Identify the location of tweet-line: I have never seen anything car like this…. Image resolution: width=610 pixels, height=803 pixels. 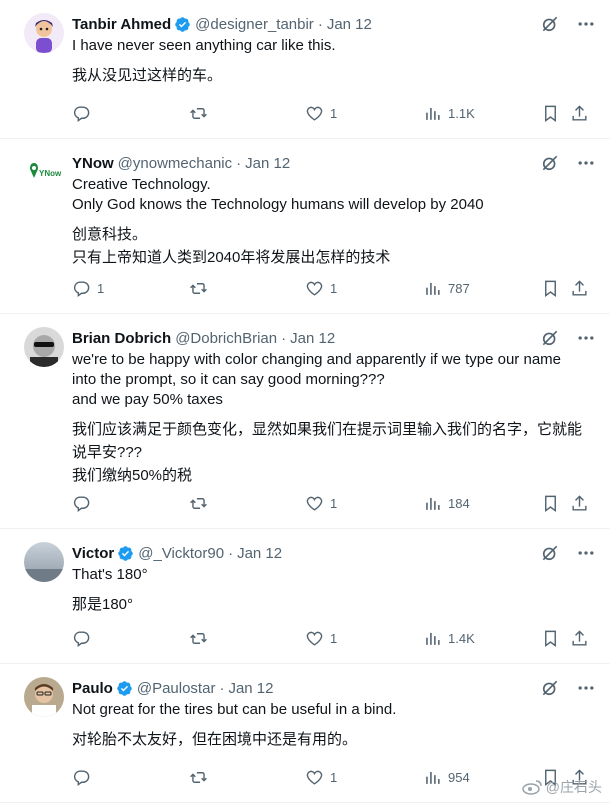
(204, 45).